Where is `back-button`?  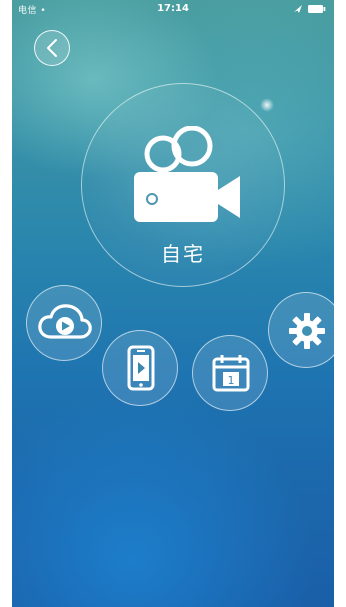 back-button is located at coordinates (52, 48).